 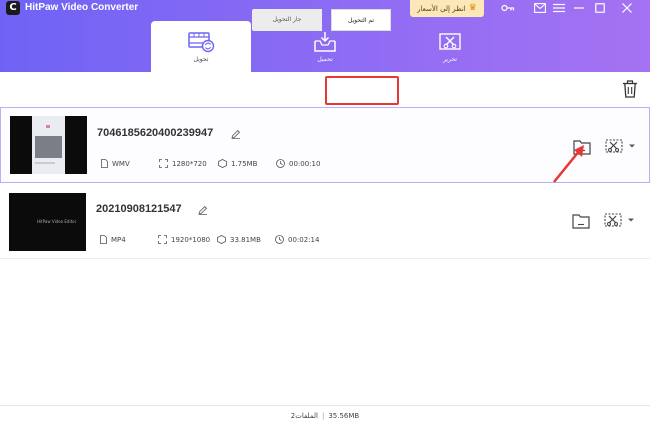 I want to click on tab-edit: تحرير, so click(x=450, y=46).